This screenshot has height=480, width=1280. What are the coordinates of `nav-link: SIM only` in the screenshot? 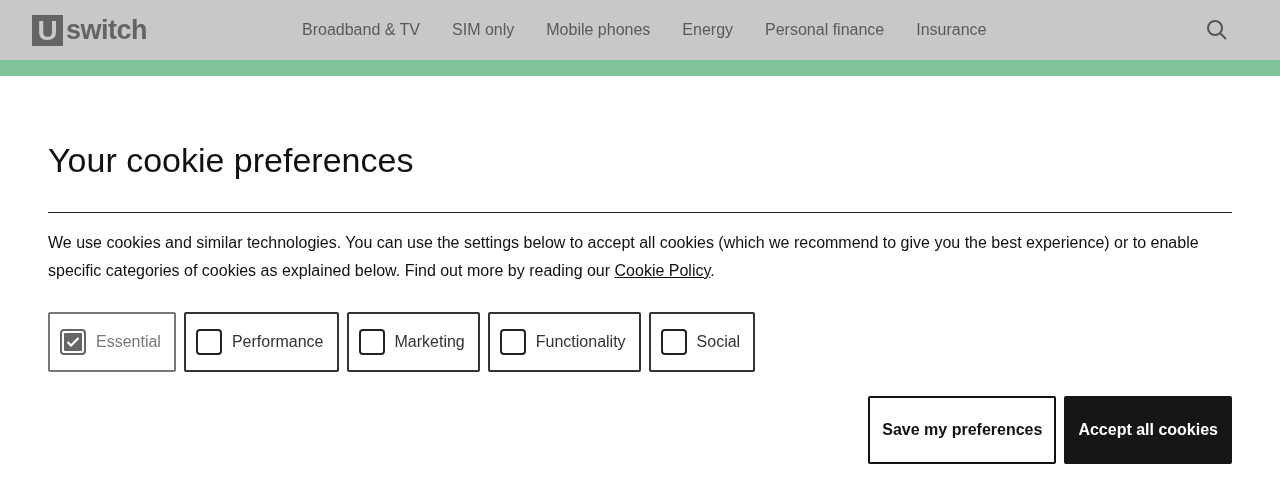 It's located at (483, 30).